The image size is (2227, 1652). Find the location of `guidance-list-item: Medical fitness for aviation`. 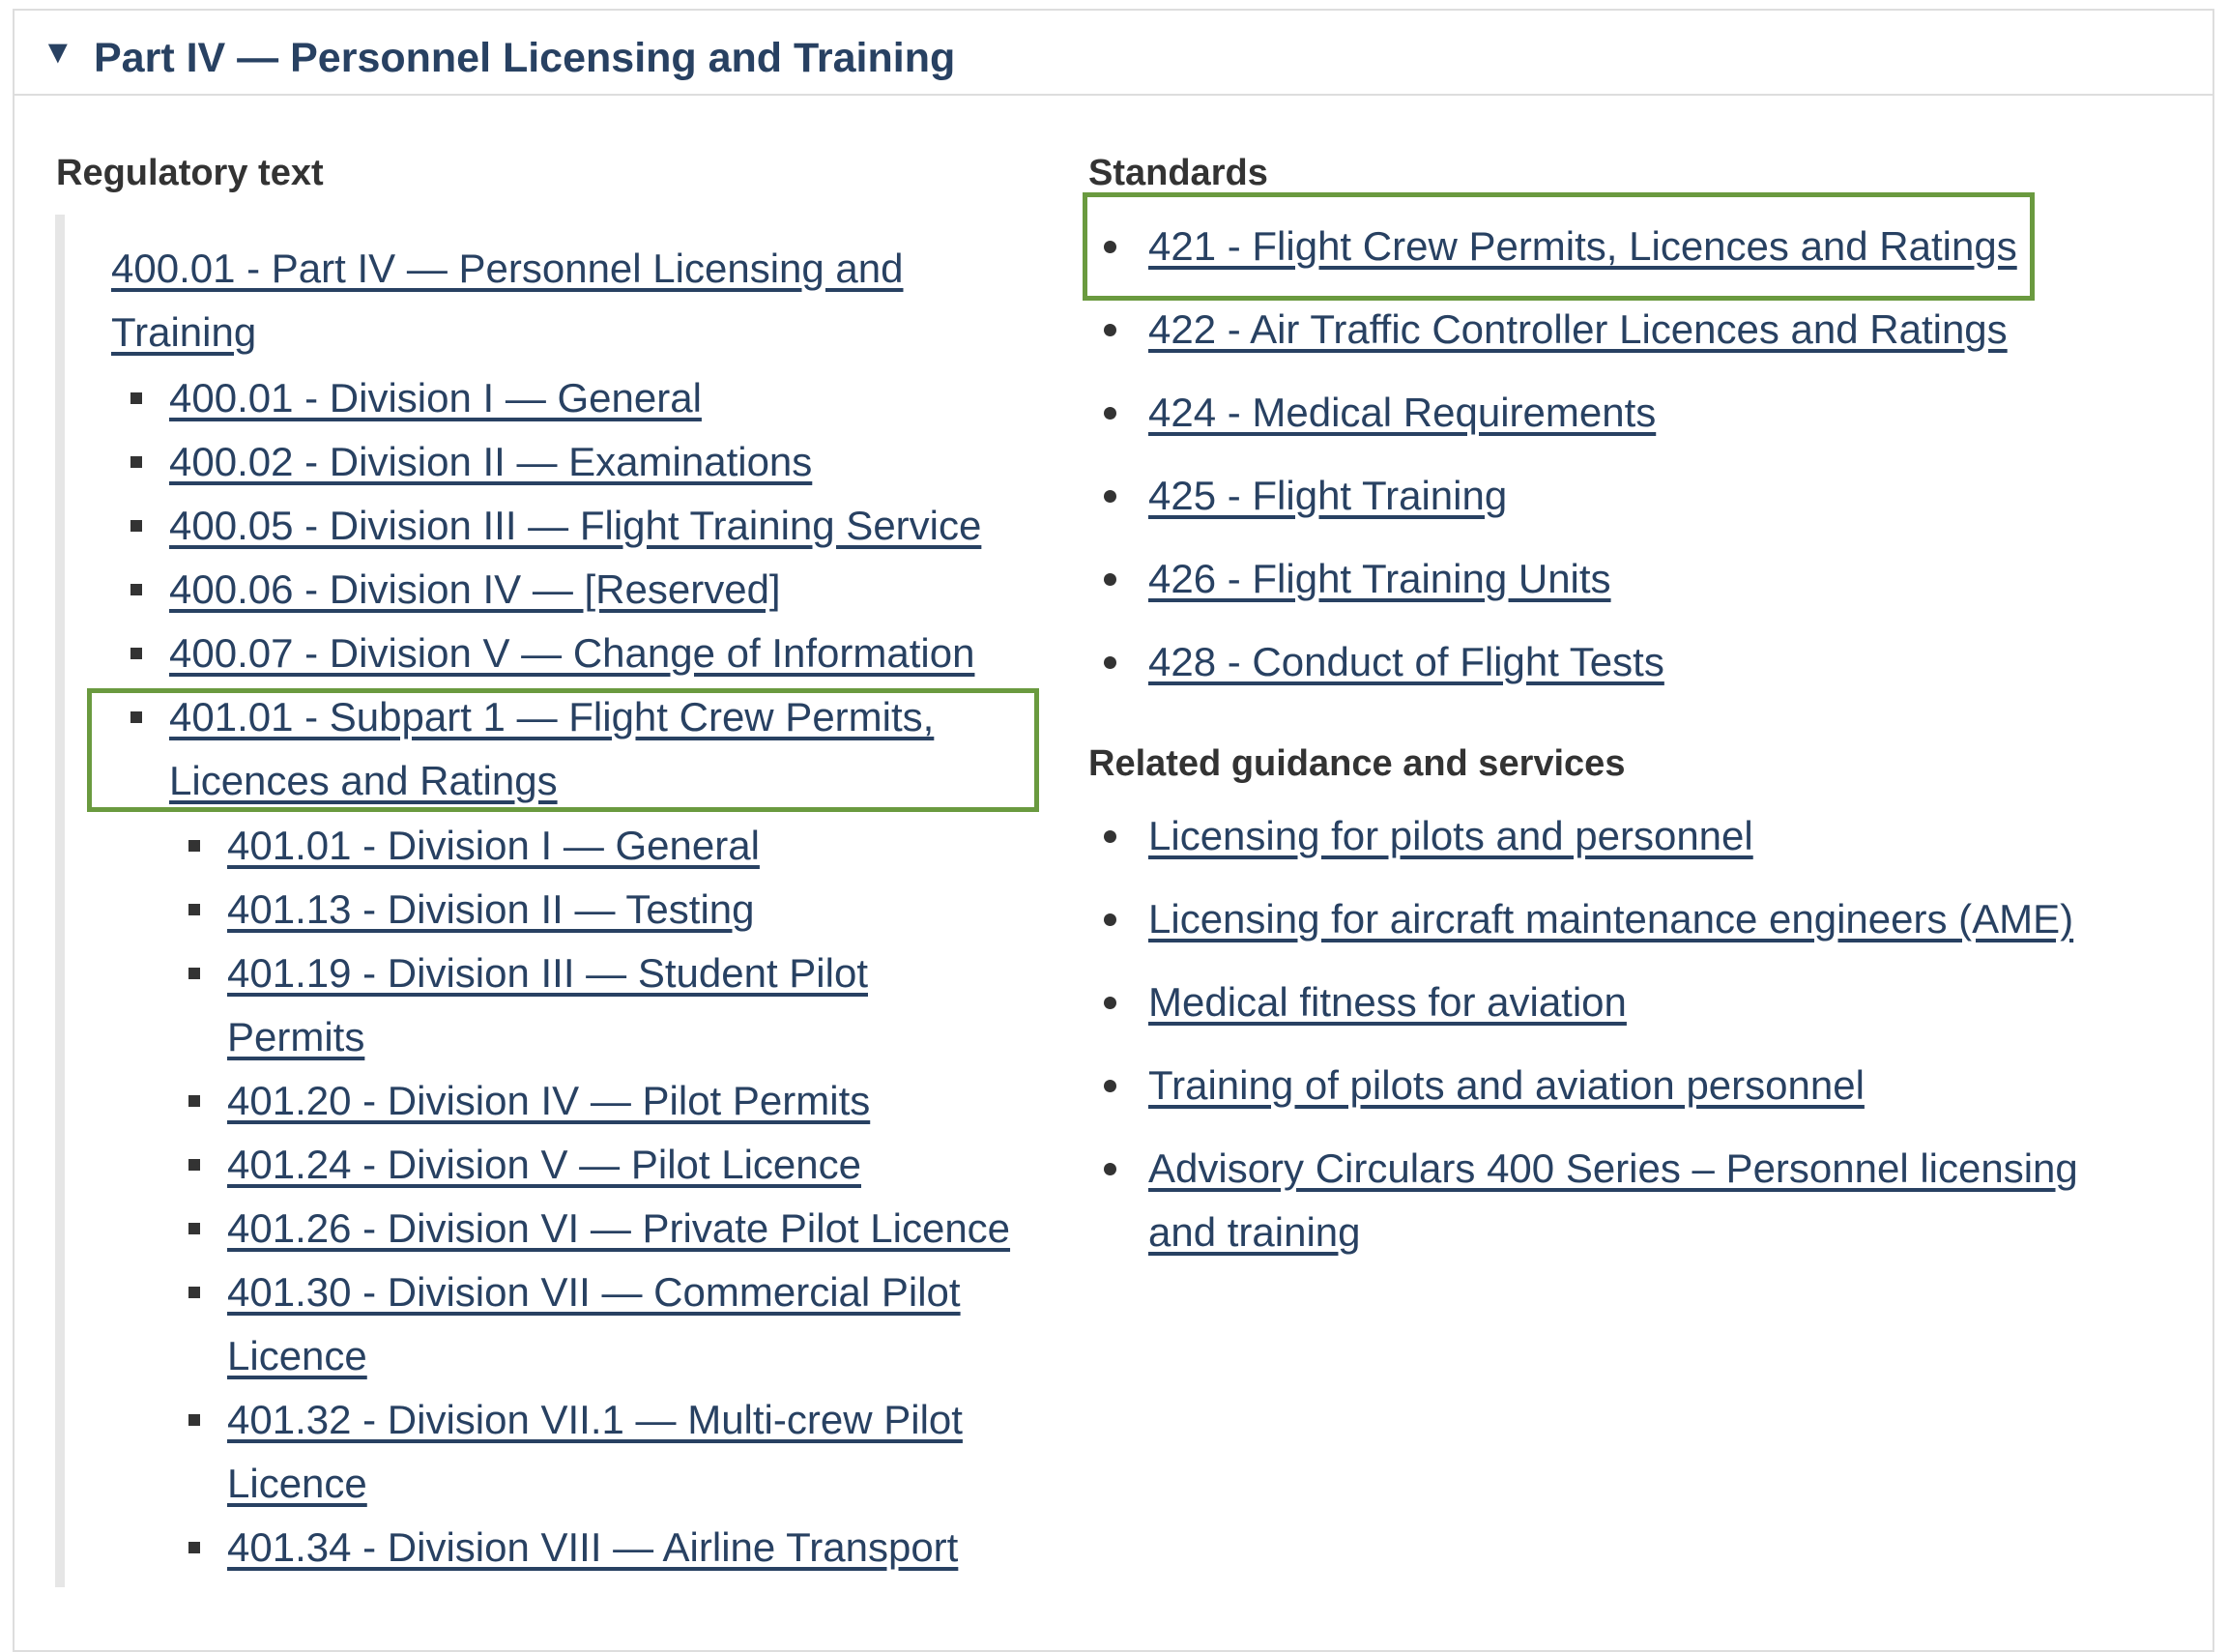

guidance-list-item: Medical fitness for aviation is located at coordinates (1670, 1002).